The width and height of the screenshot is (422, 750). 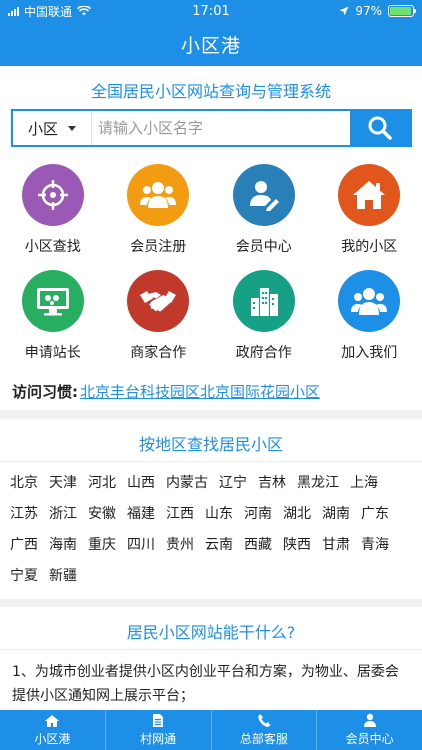 What do you see at coordinates (158, 353) in the screenshot?
I see `grid-item-label: 商家合作` at bounding box center [158, 353].